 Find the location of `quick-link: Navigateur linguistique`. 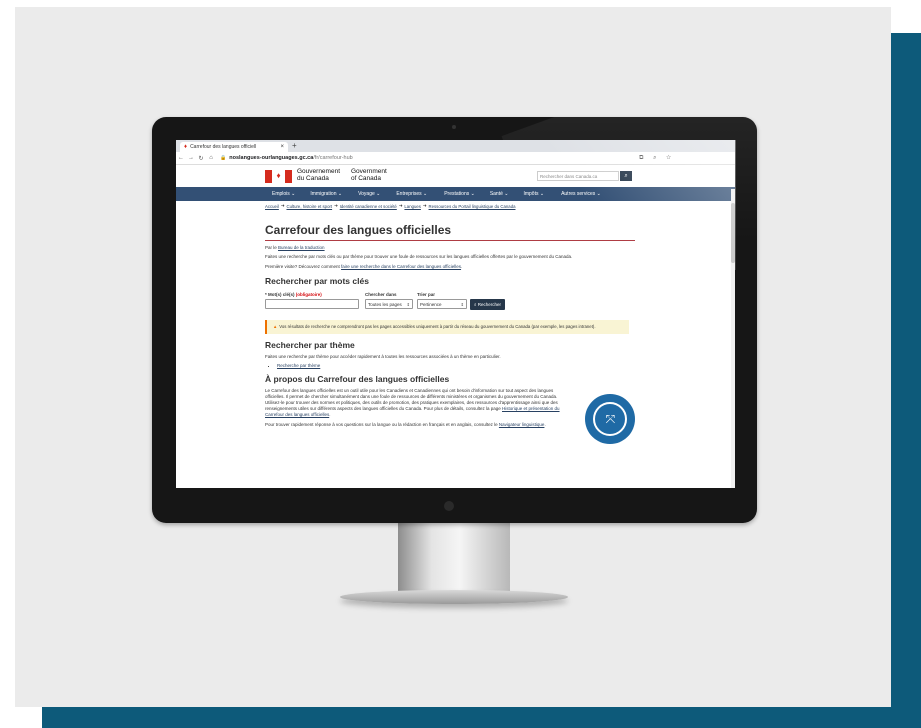

quick-link: Navigateur linguistique is located at coordinates (522, 424).